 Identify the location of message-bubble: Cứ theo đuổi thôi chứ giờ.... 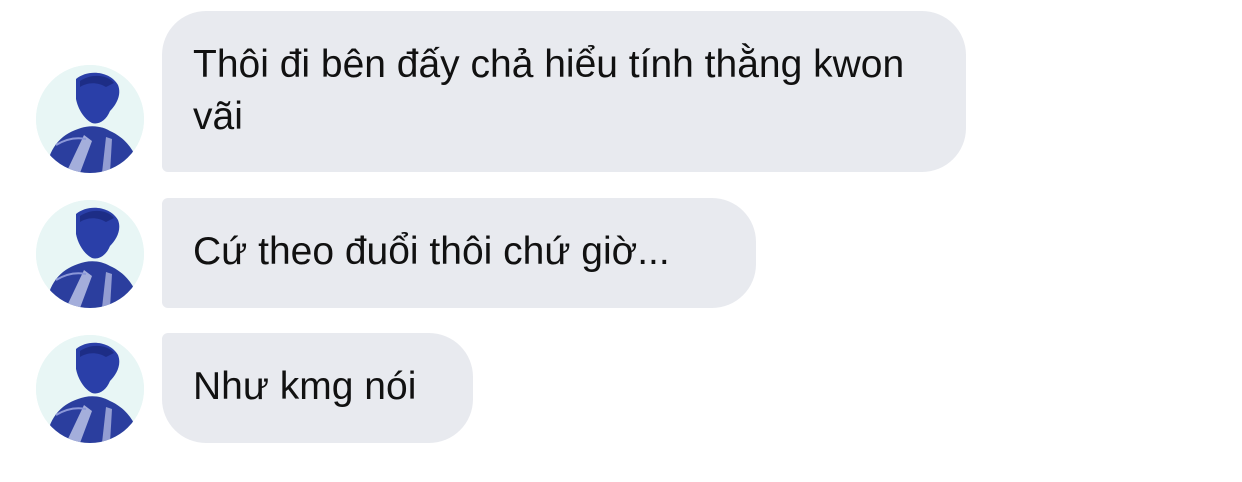
(459, 253).